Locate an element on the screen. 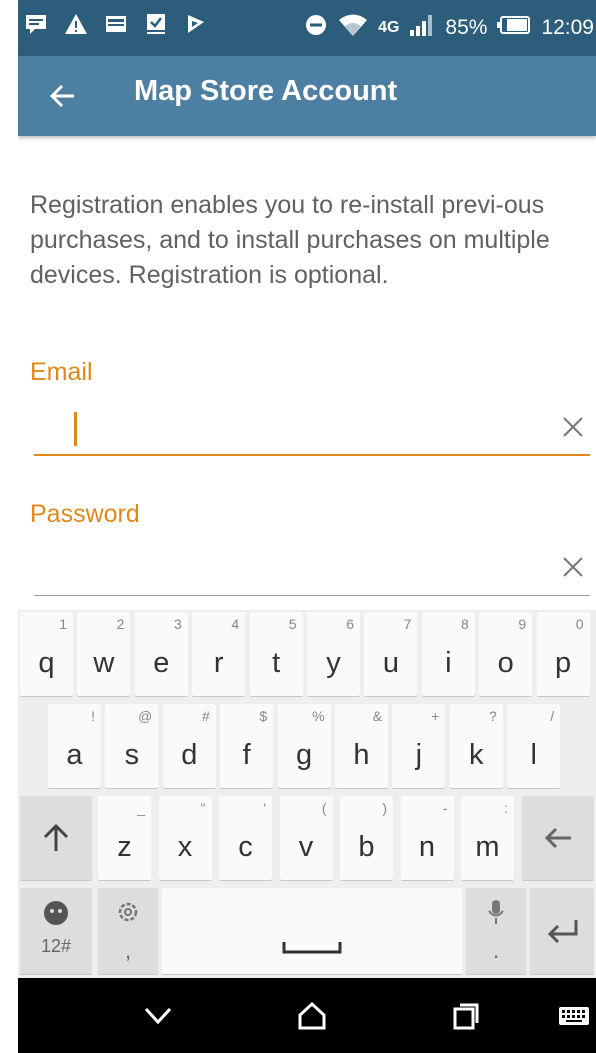  home-icon is located at coordinates (312, 1015).